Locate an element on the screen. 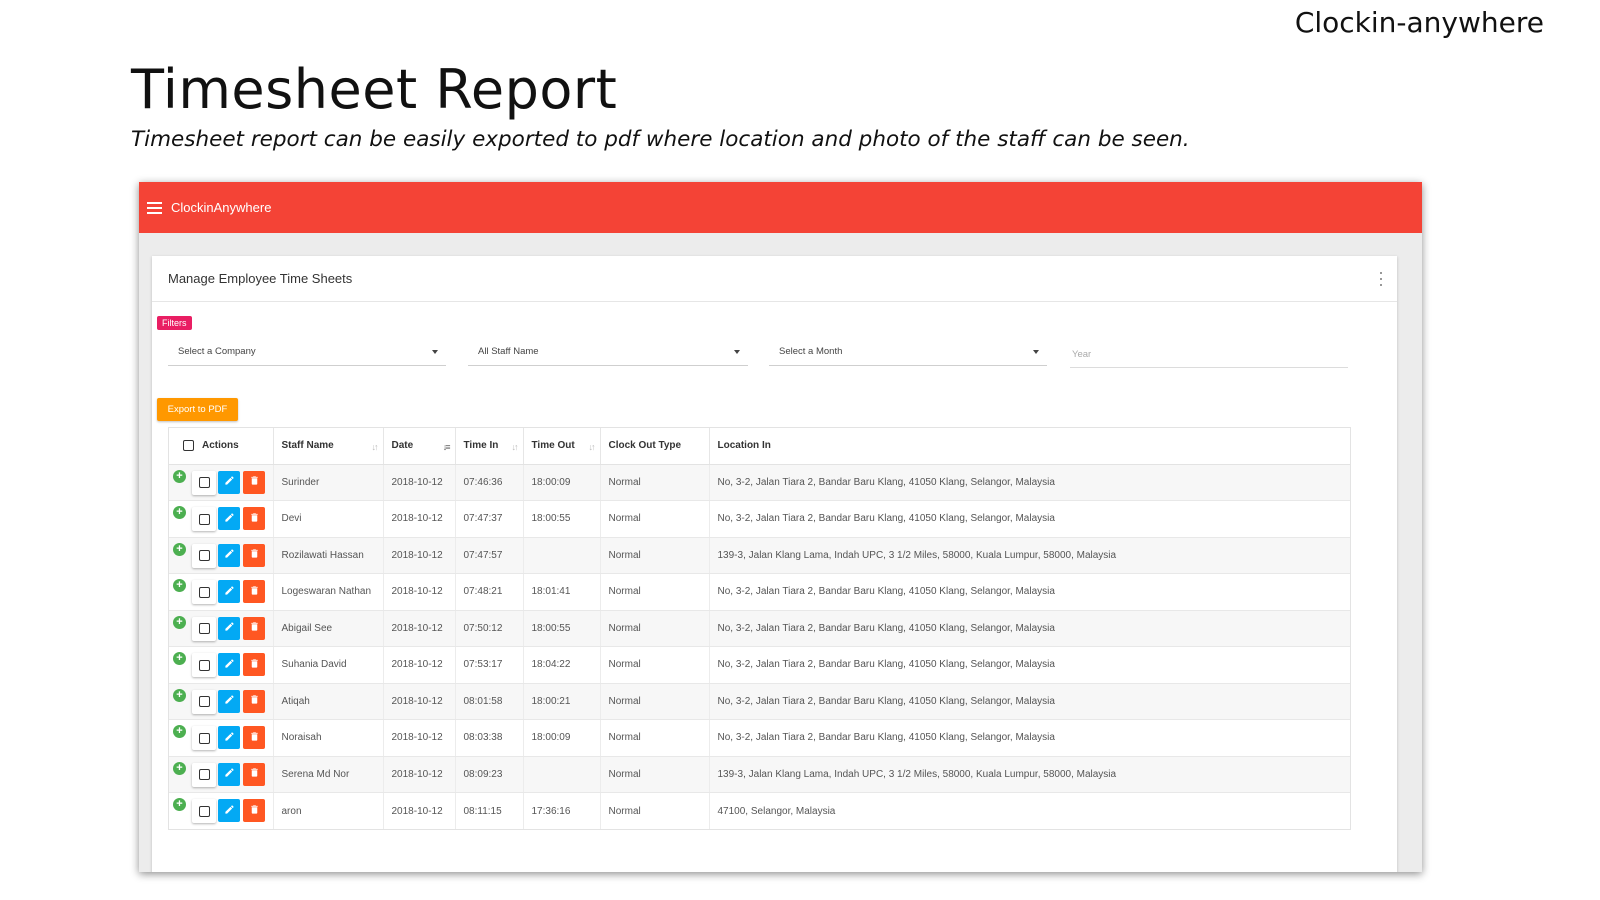  col-staff-name: Staff Name ↓↑ is located at coordinates (328, 446).